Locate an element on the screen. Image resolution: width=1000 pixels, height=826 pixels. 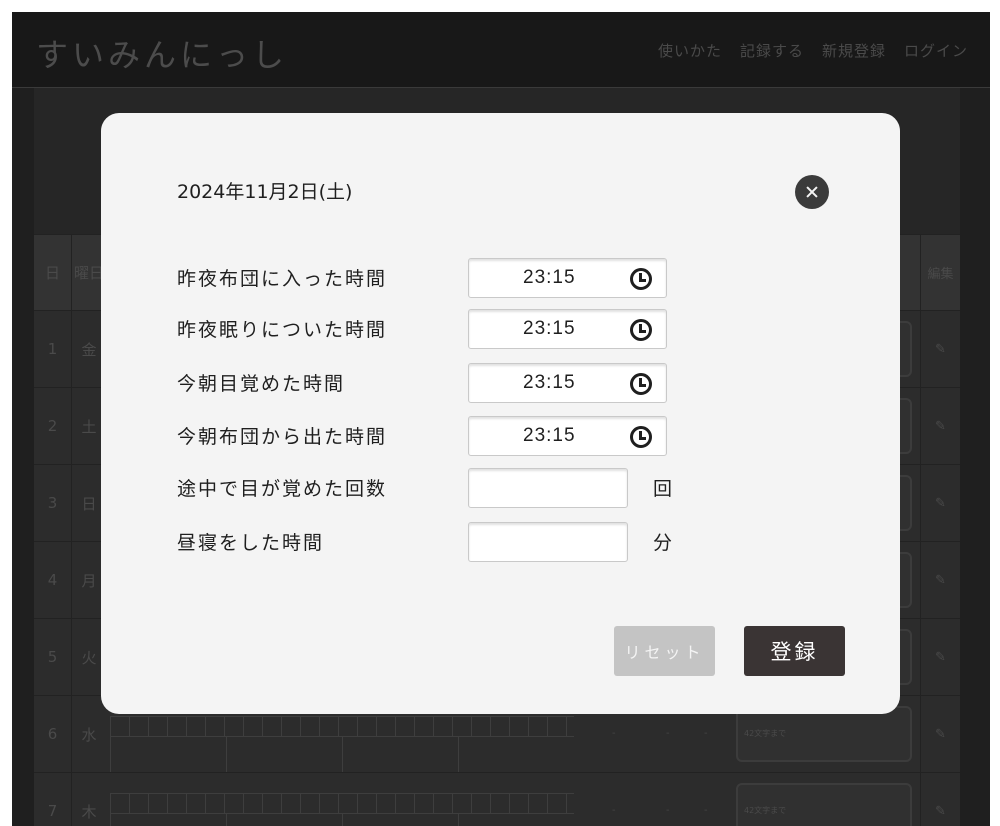
wake-time-row: 今朝目覚めた時間 23:15 is located at coordinates (477, 383).